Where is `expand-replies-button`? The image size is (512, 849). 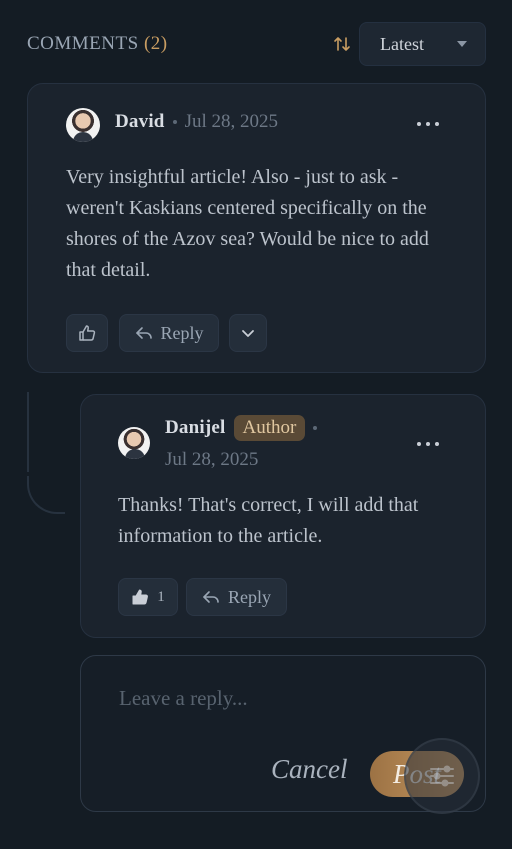
expand-replies-button is located at coordinates (248, 333).